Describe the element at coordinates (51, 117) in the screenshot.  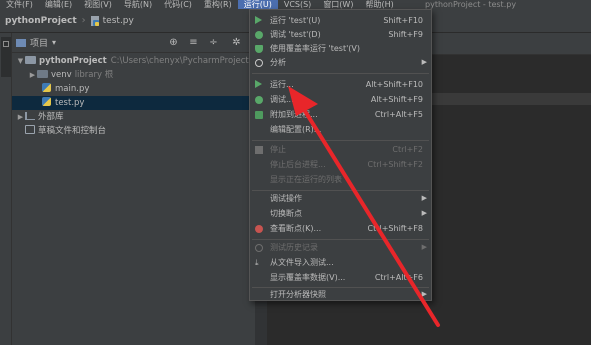
I see `tree-extlib-label: 外部库` at that location.